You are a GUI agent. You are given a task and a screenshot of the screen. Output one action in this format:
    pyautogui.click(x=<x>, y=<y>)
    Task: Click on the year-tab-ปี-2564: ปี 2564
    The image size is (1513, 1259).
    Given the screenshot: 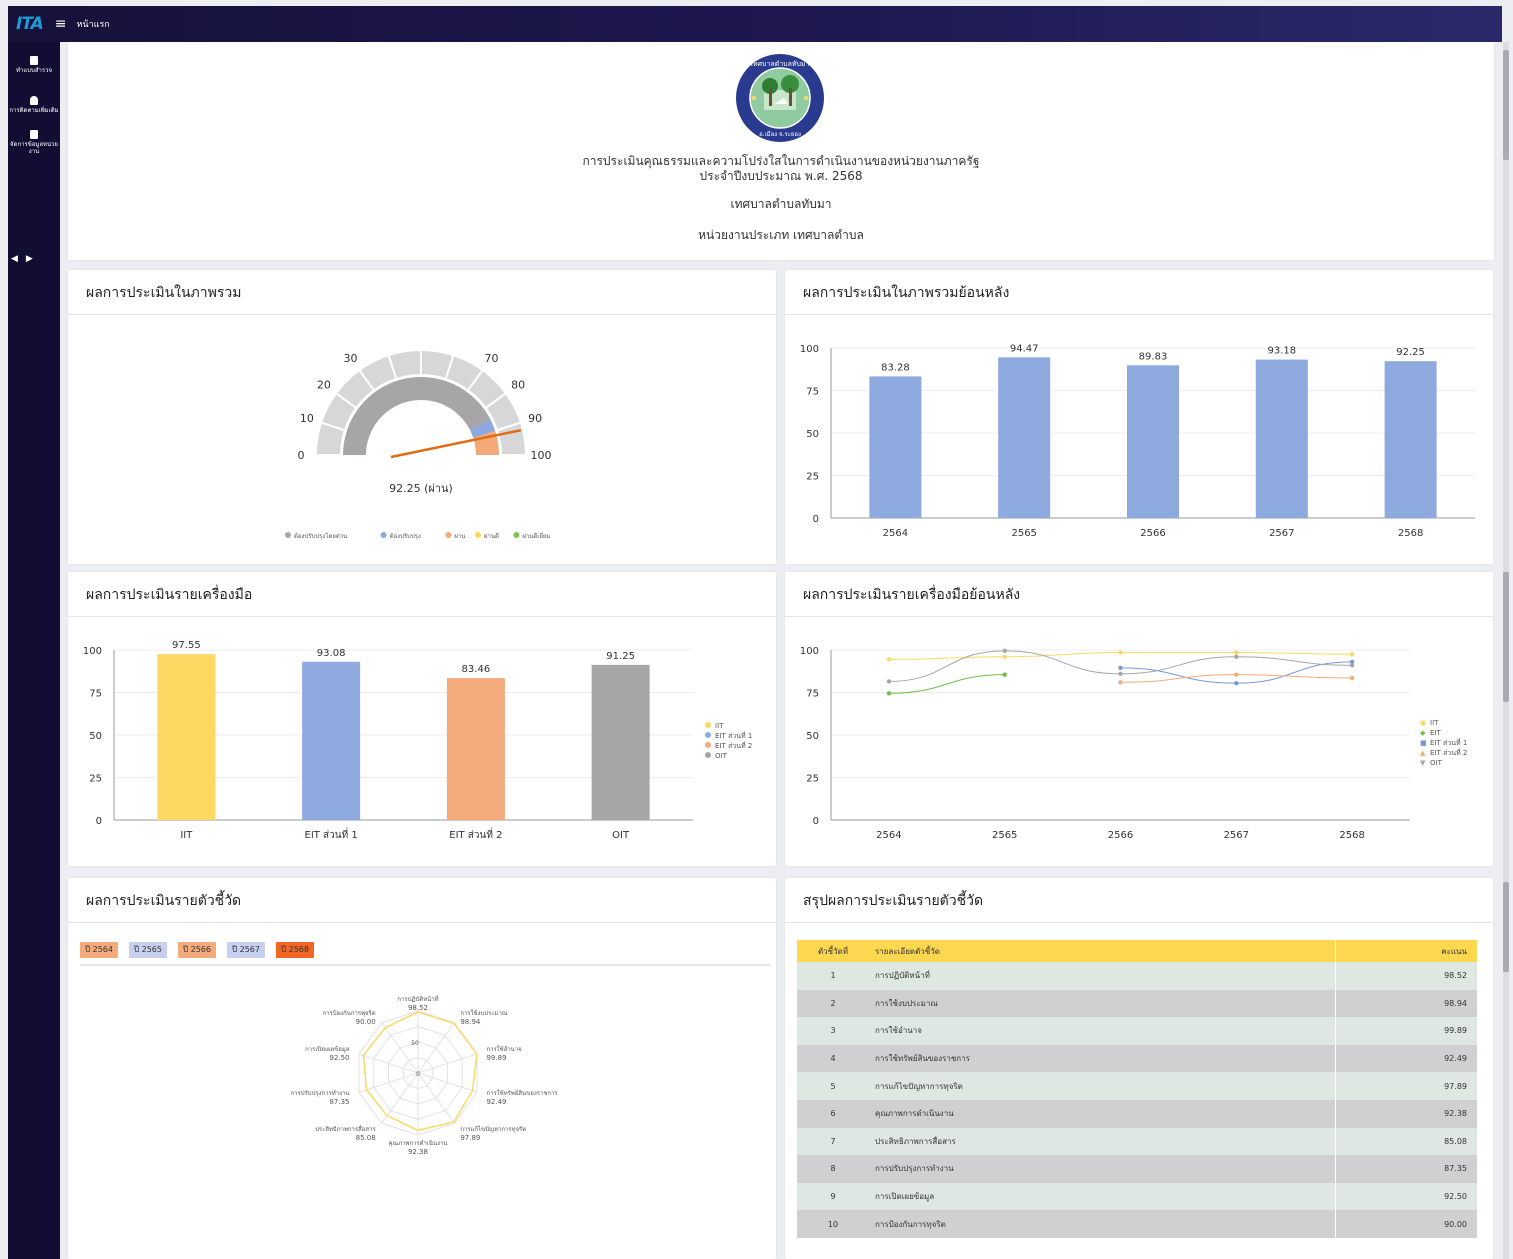 What is the action you would take?
    pyautogui.click(x=99, y=950)
    